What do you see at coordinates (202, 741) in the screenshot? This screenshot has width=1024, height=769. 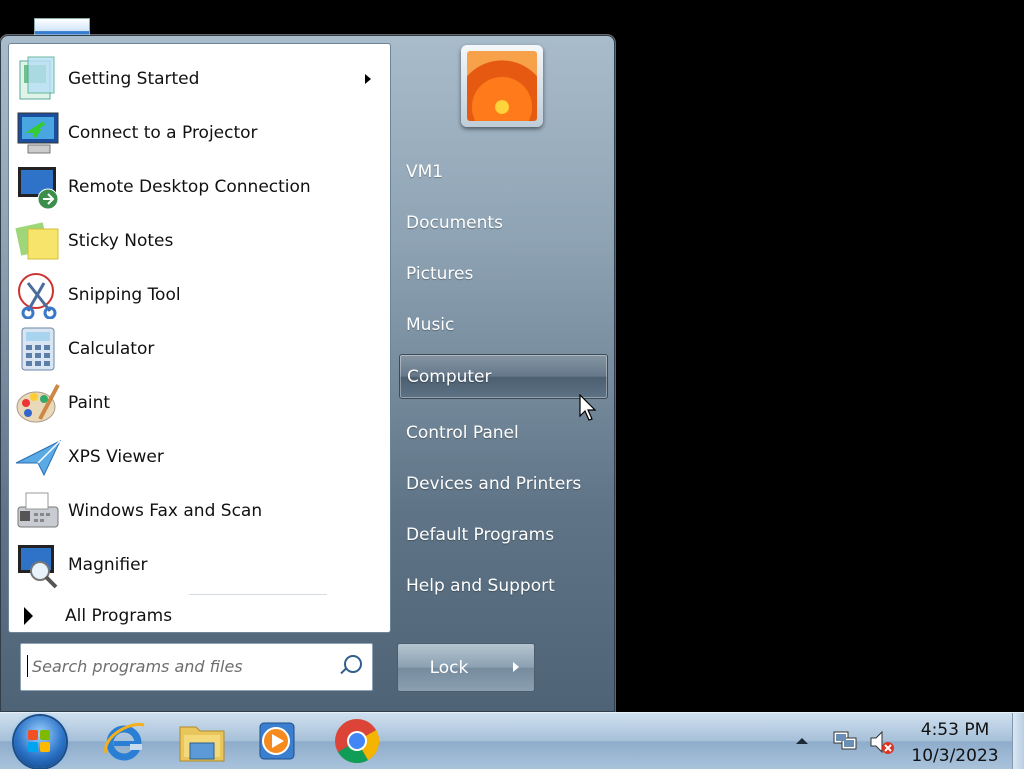 I see `windows-explorer-icon` at bounding box center [202, 741].